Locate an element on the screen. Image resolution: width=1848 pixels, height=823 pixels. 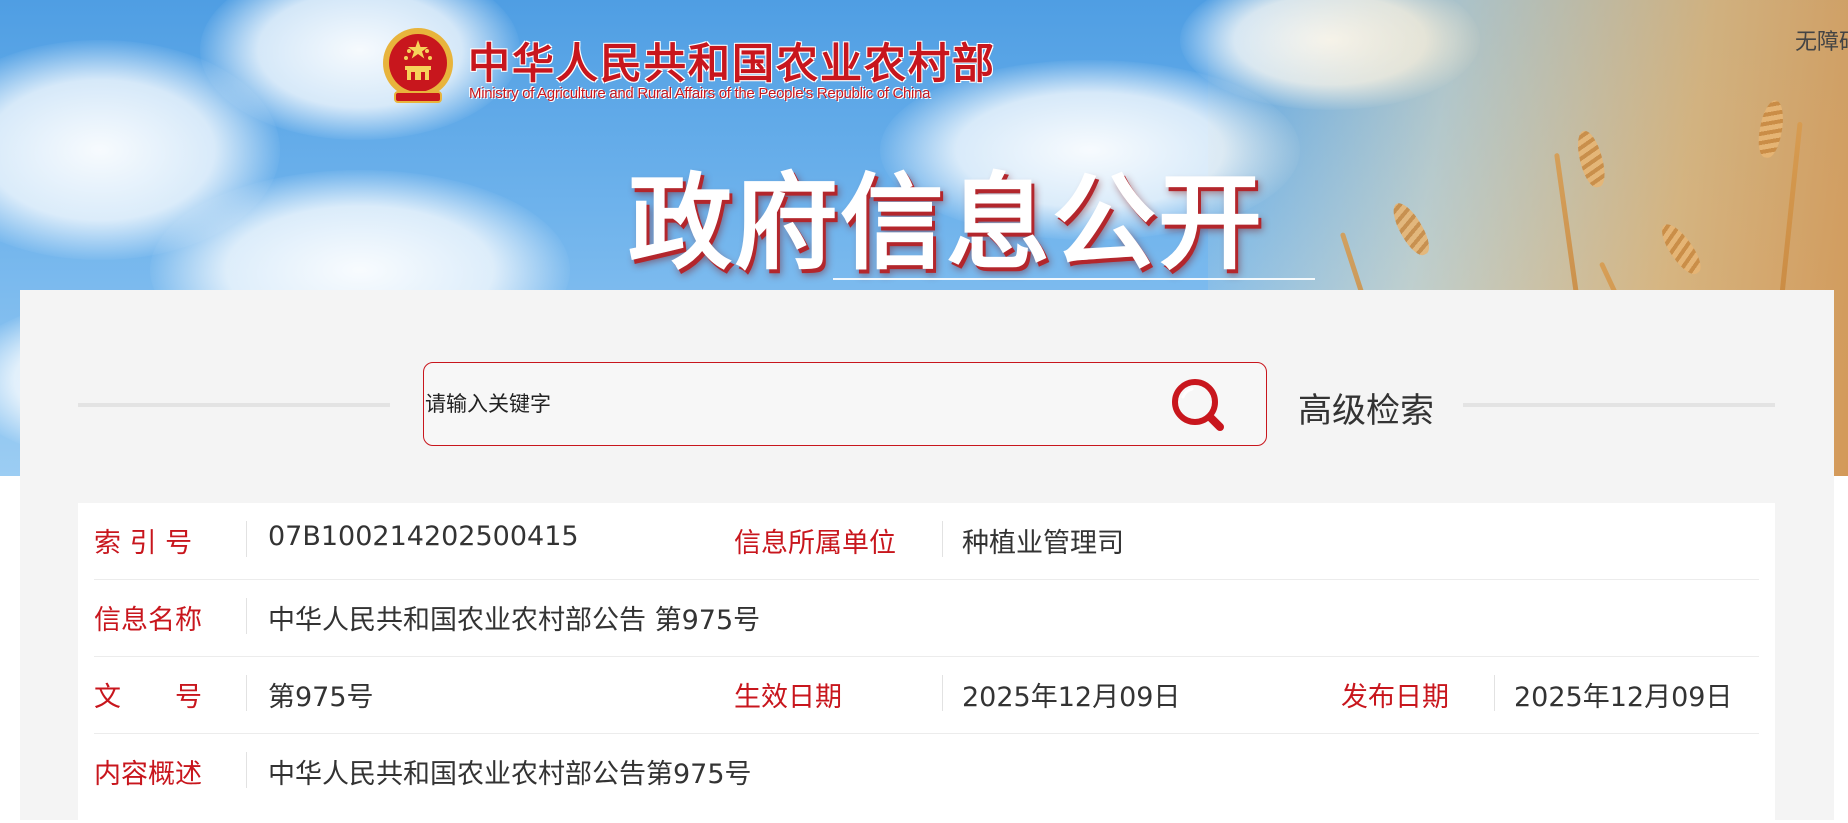
effective-date-value: 2025年12月09日 is located at coordinates (1071, 697).